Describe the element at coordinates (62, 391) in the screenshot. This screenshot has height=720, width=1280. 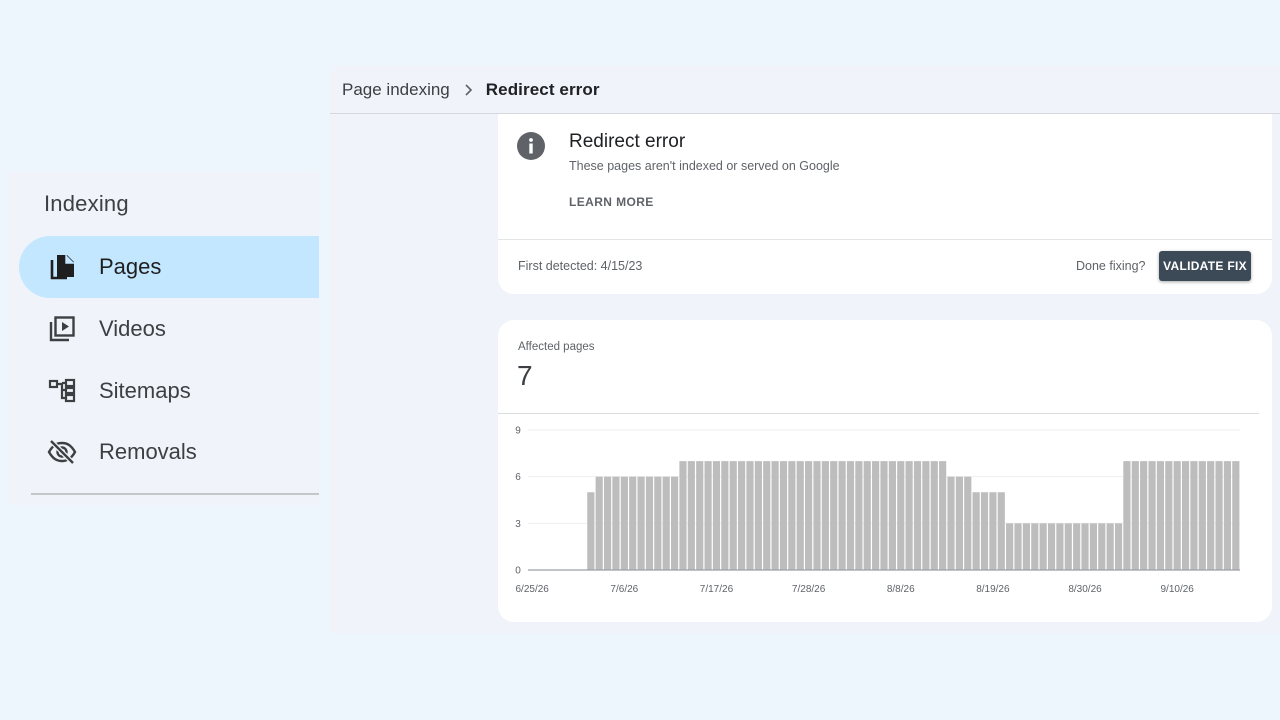
I see `sitemap-icon` at that location.